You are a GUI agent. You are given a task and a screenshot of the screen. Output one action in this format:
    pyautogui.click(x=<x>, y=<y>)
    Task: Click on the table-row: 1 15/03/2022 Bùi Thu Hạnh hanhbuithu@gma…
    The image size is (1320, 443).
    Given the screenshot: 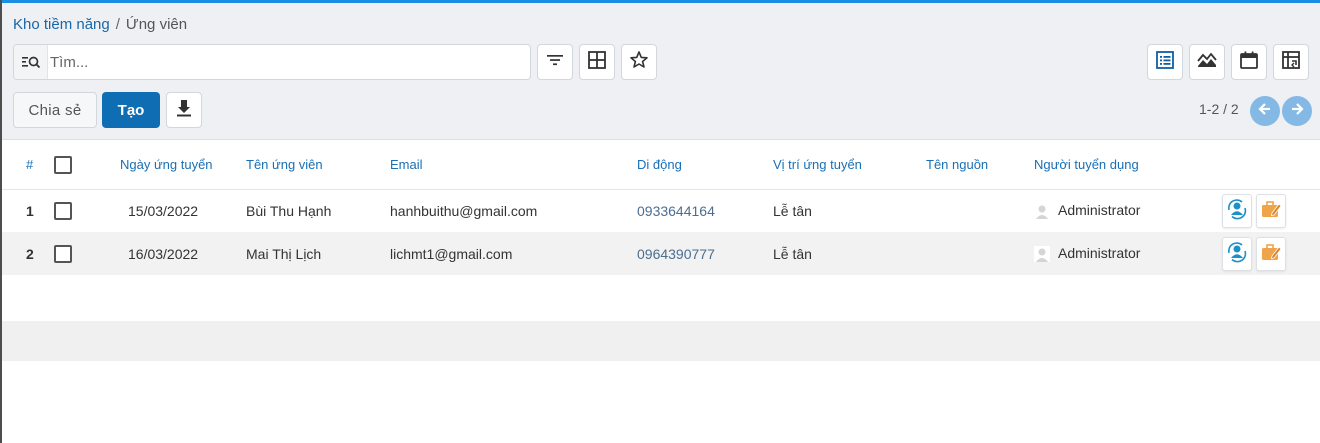 What is the action you would take?
    pyautogui.click(x=661, y=210)
    